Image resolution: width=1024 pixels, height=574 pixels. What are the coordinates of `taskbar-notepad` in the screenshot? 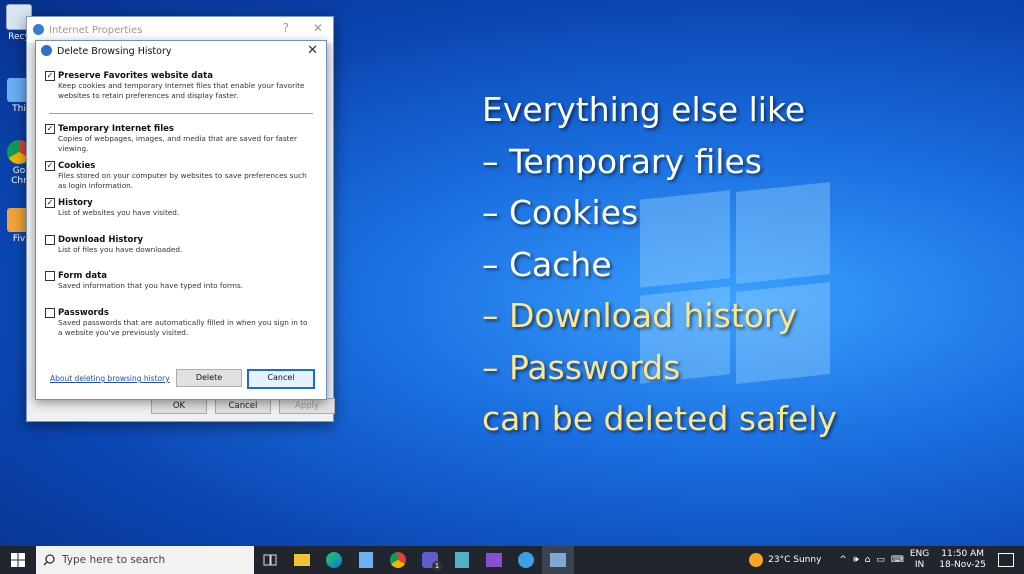 It's located at (366, 560).